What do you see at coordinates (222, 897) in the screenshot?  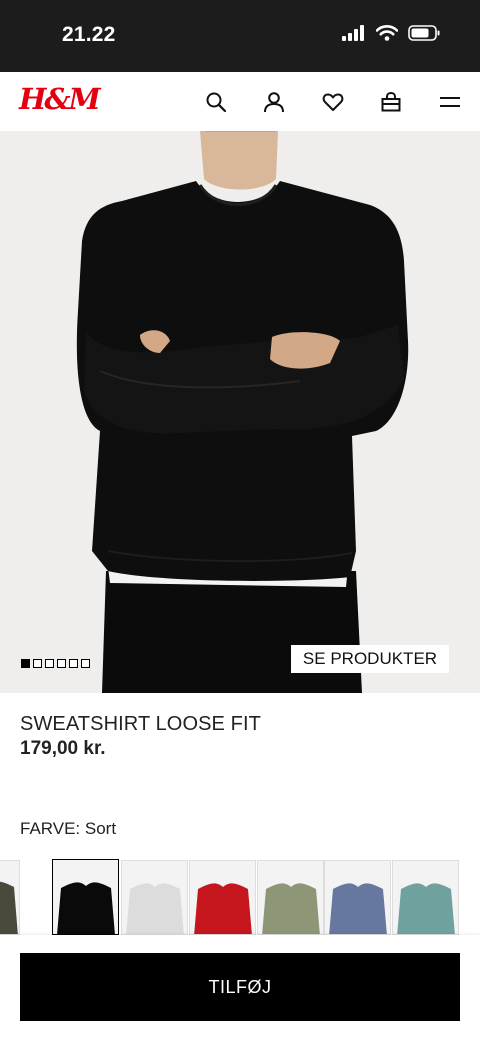 I see `color-swatch-red` at bounding box center [222, 897].